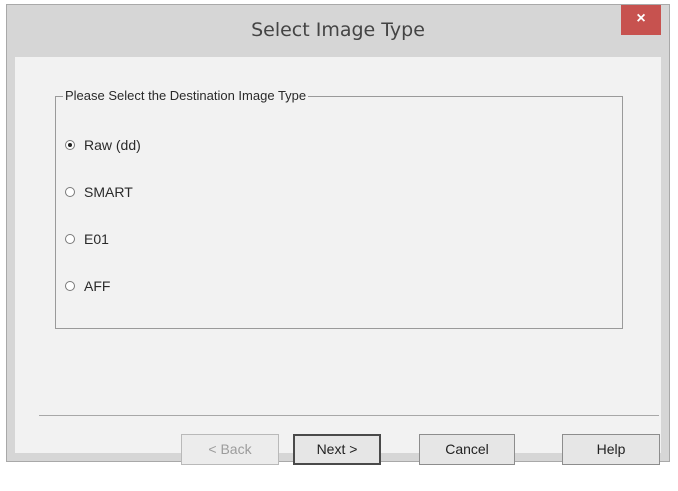 This screenshot has height=491, width=678. I want to click on radio-option-smart: SMART, so click(99, 192).